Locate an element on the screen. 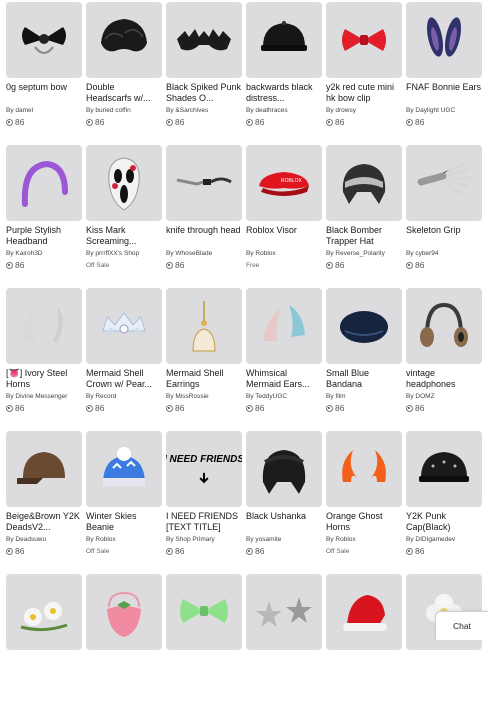  item-name: FNAF Bonnie Ears is located at coordinates (444, 93).